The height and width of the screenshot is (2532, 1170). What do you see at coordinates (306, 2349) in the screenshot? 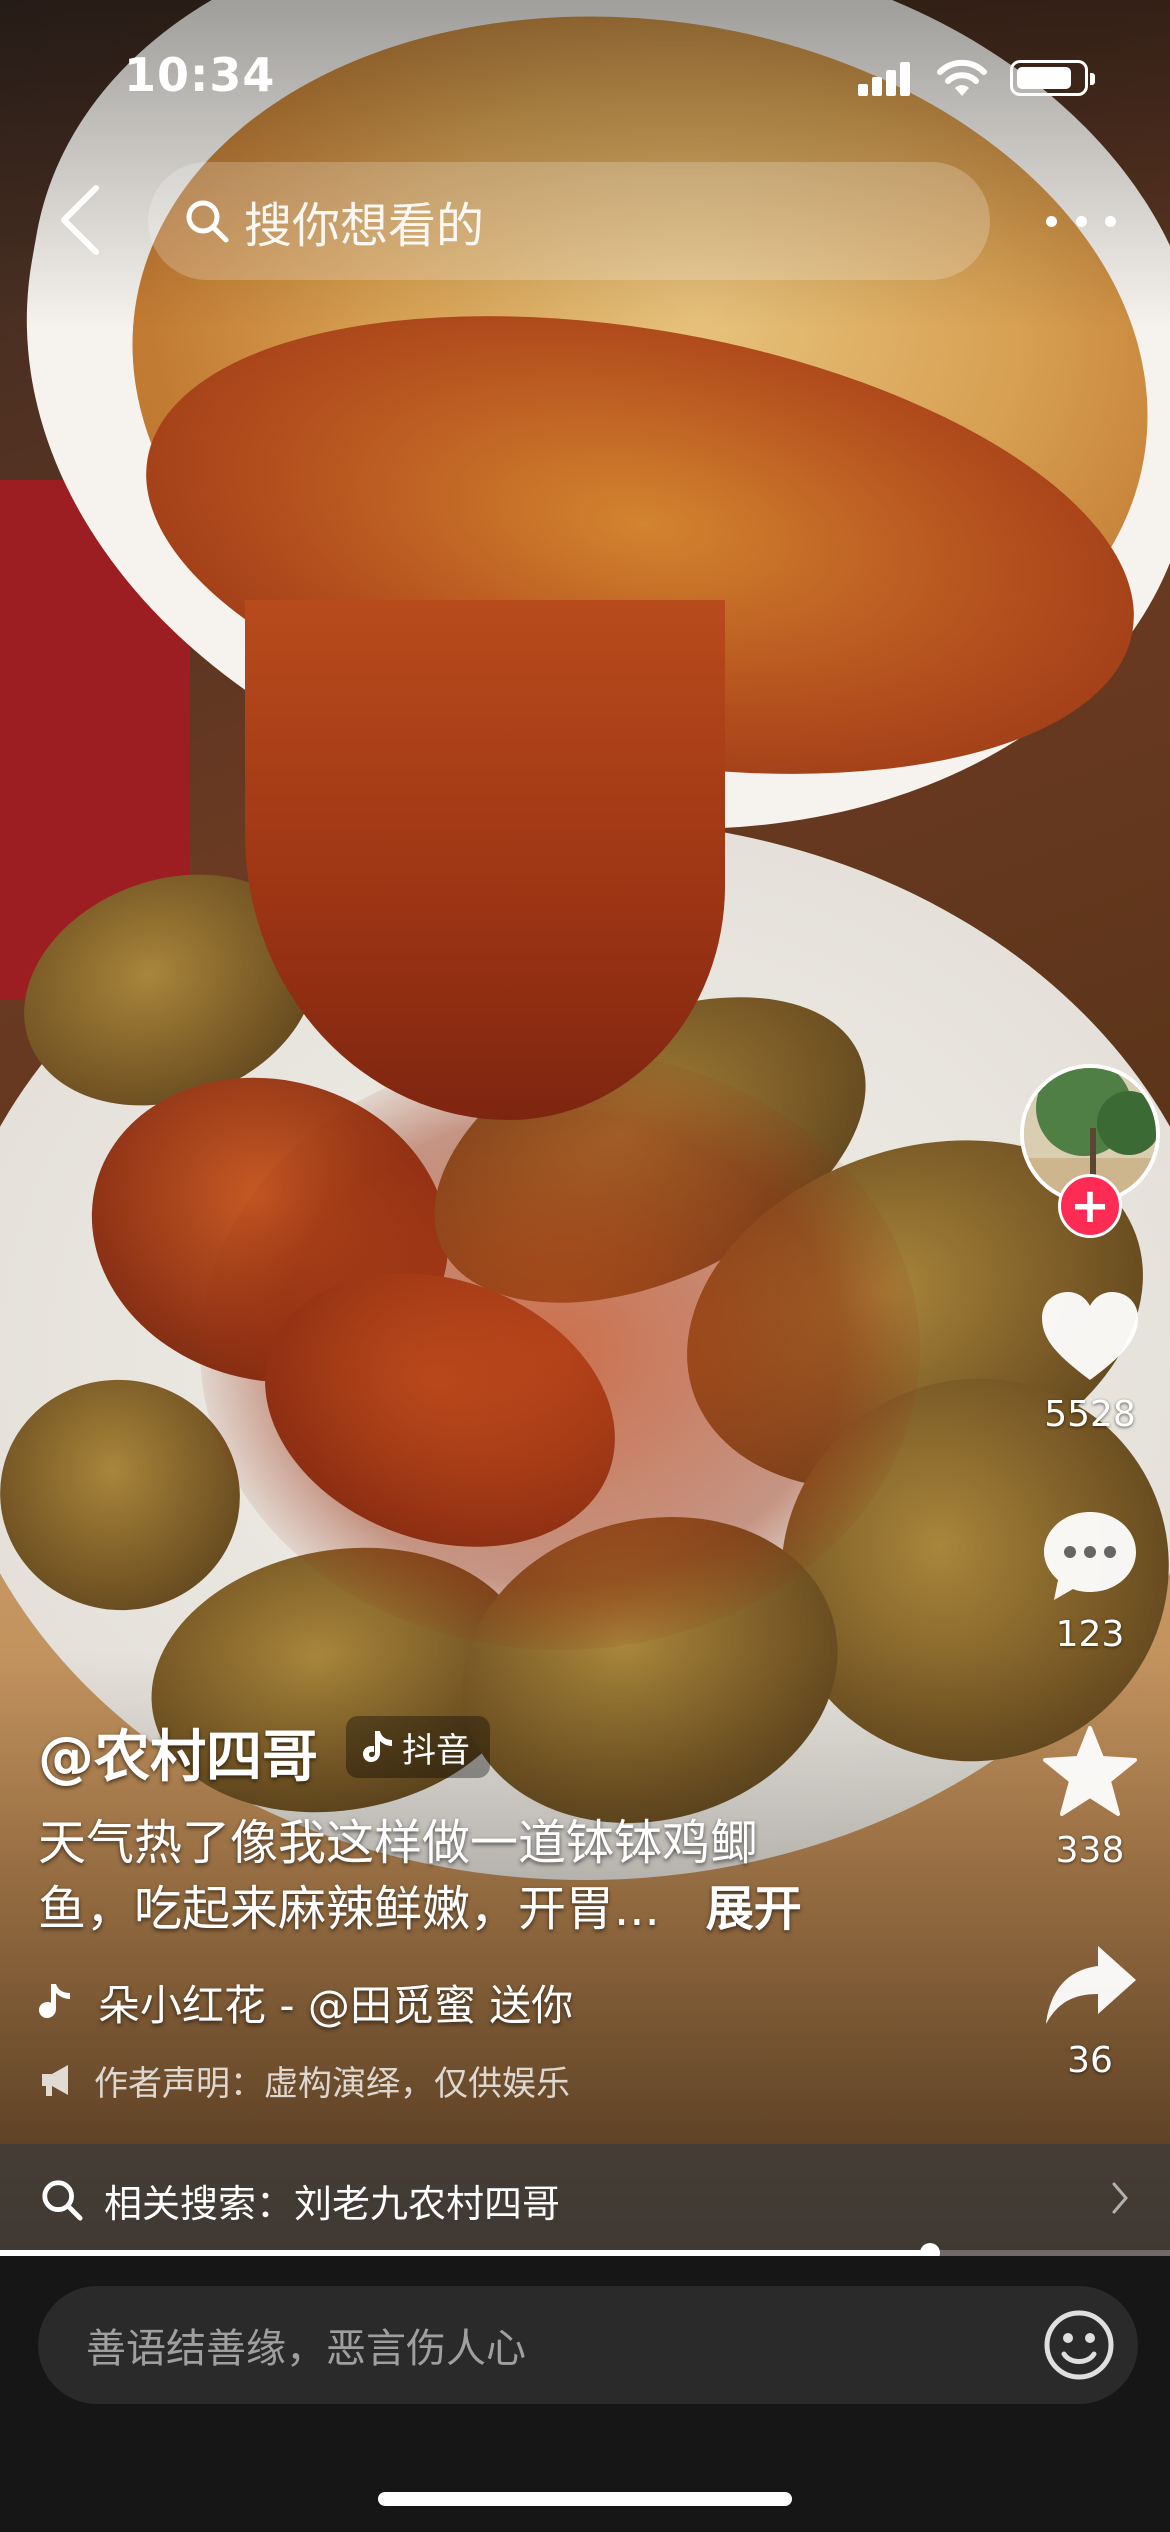
I see `comment-placeholder: 善语结善缘，恶言伤人心` at bounding box center [306, 2349].